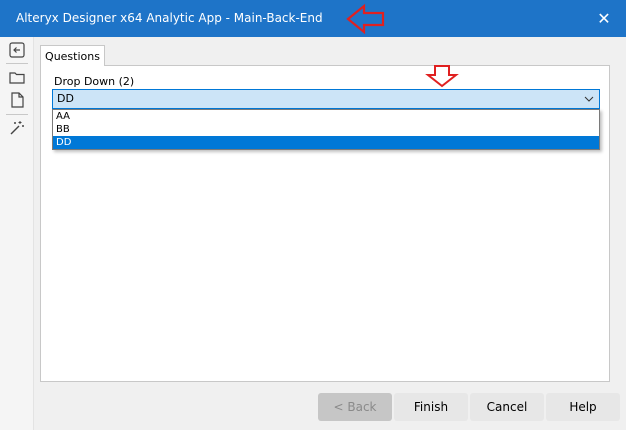 This screenshot has width=626, height=430. I want to click on close-button: ✕, so click(604, 19).